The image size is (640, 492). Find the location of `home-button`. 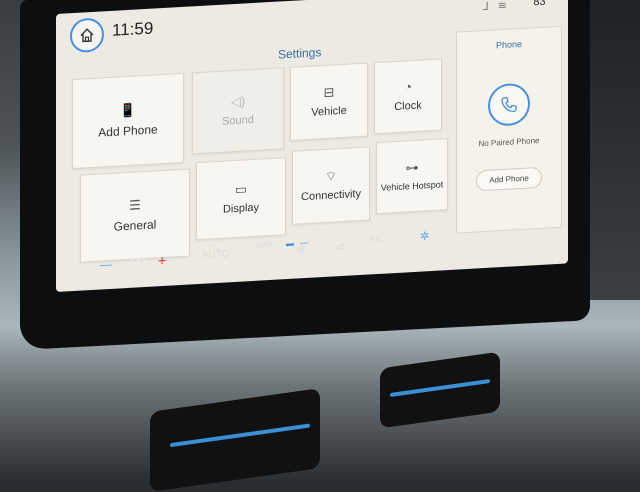

home-button is located at coordinates (87, 35).